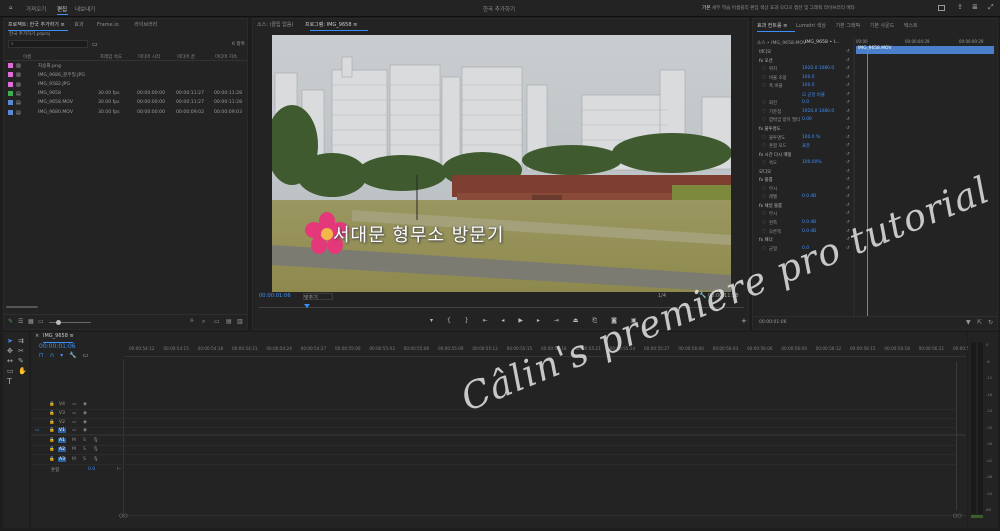 The height and width of the screenshot is (531, 1000). Describe the element at coordinates (36, 25) in the screenshot. I see `tab-project: 프로젝트: 한국 추가하기 ≡` at that location.